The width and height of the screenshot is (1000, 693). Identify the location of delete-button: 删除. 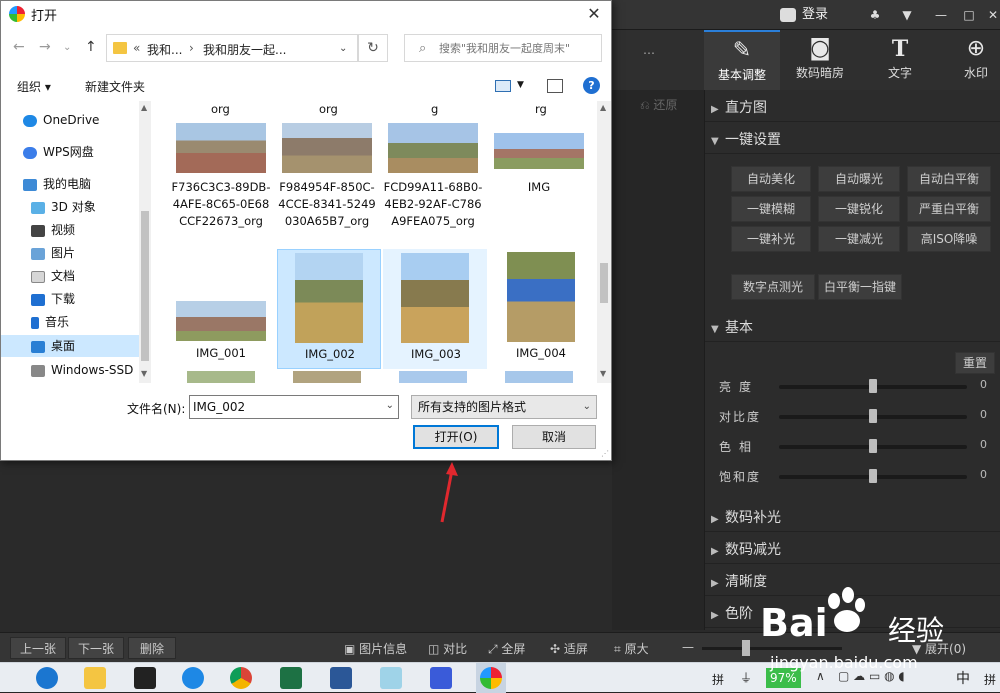
(152, 648).